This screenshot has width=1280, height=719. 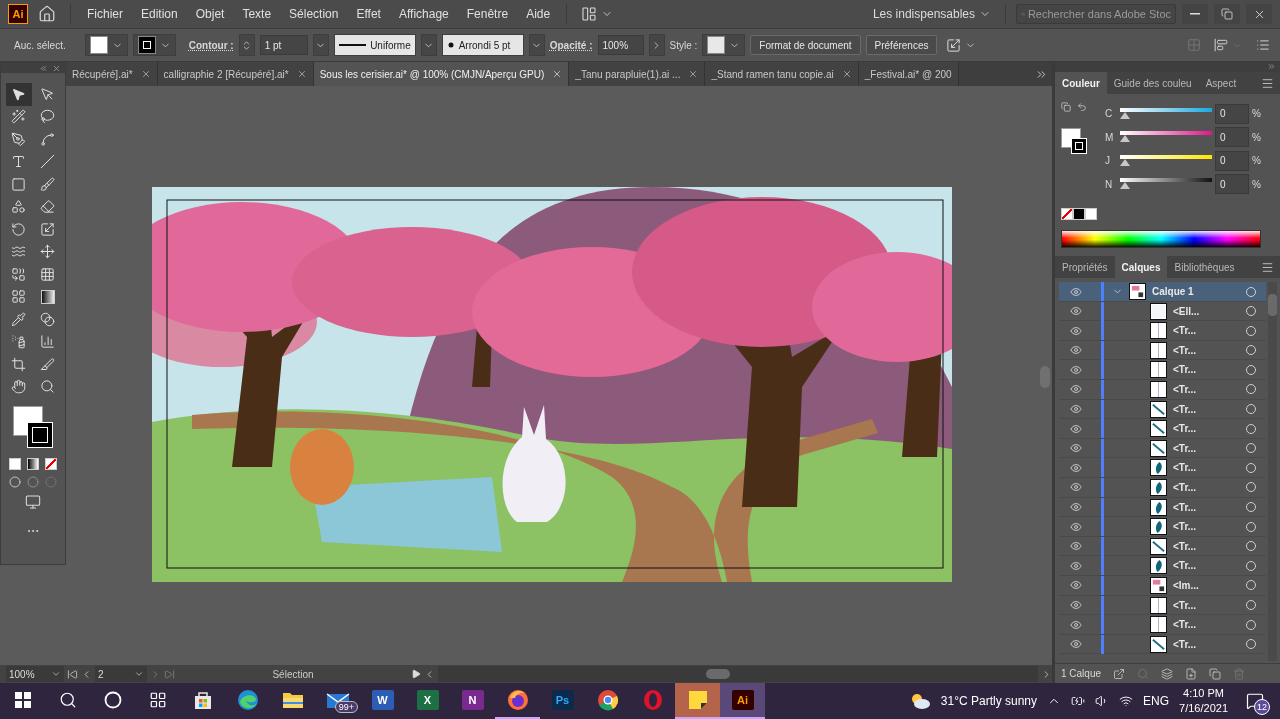 I want to click on channel-label: M, so click(x=1110, y=137).